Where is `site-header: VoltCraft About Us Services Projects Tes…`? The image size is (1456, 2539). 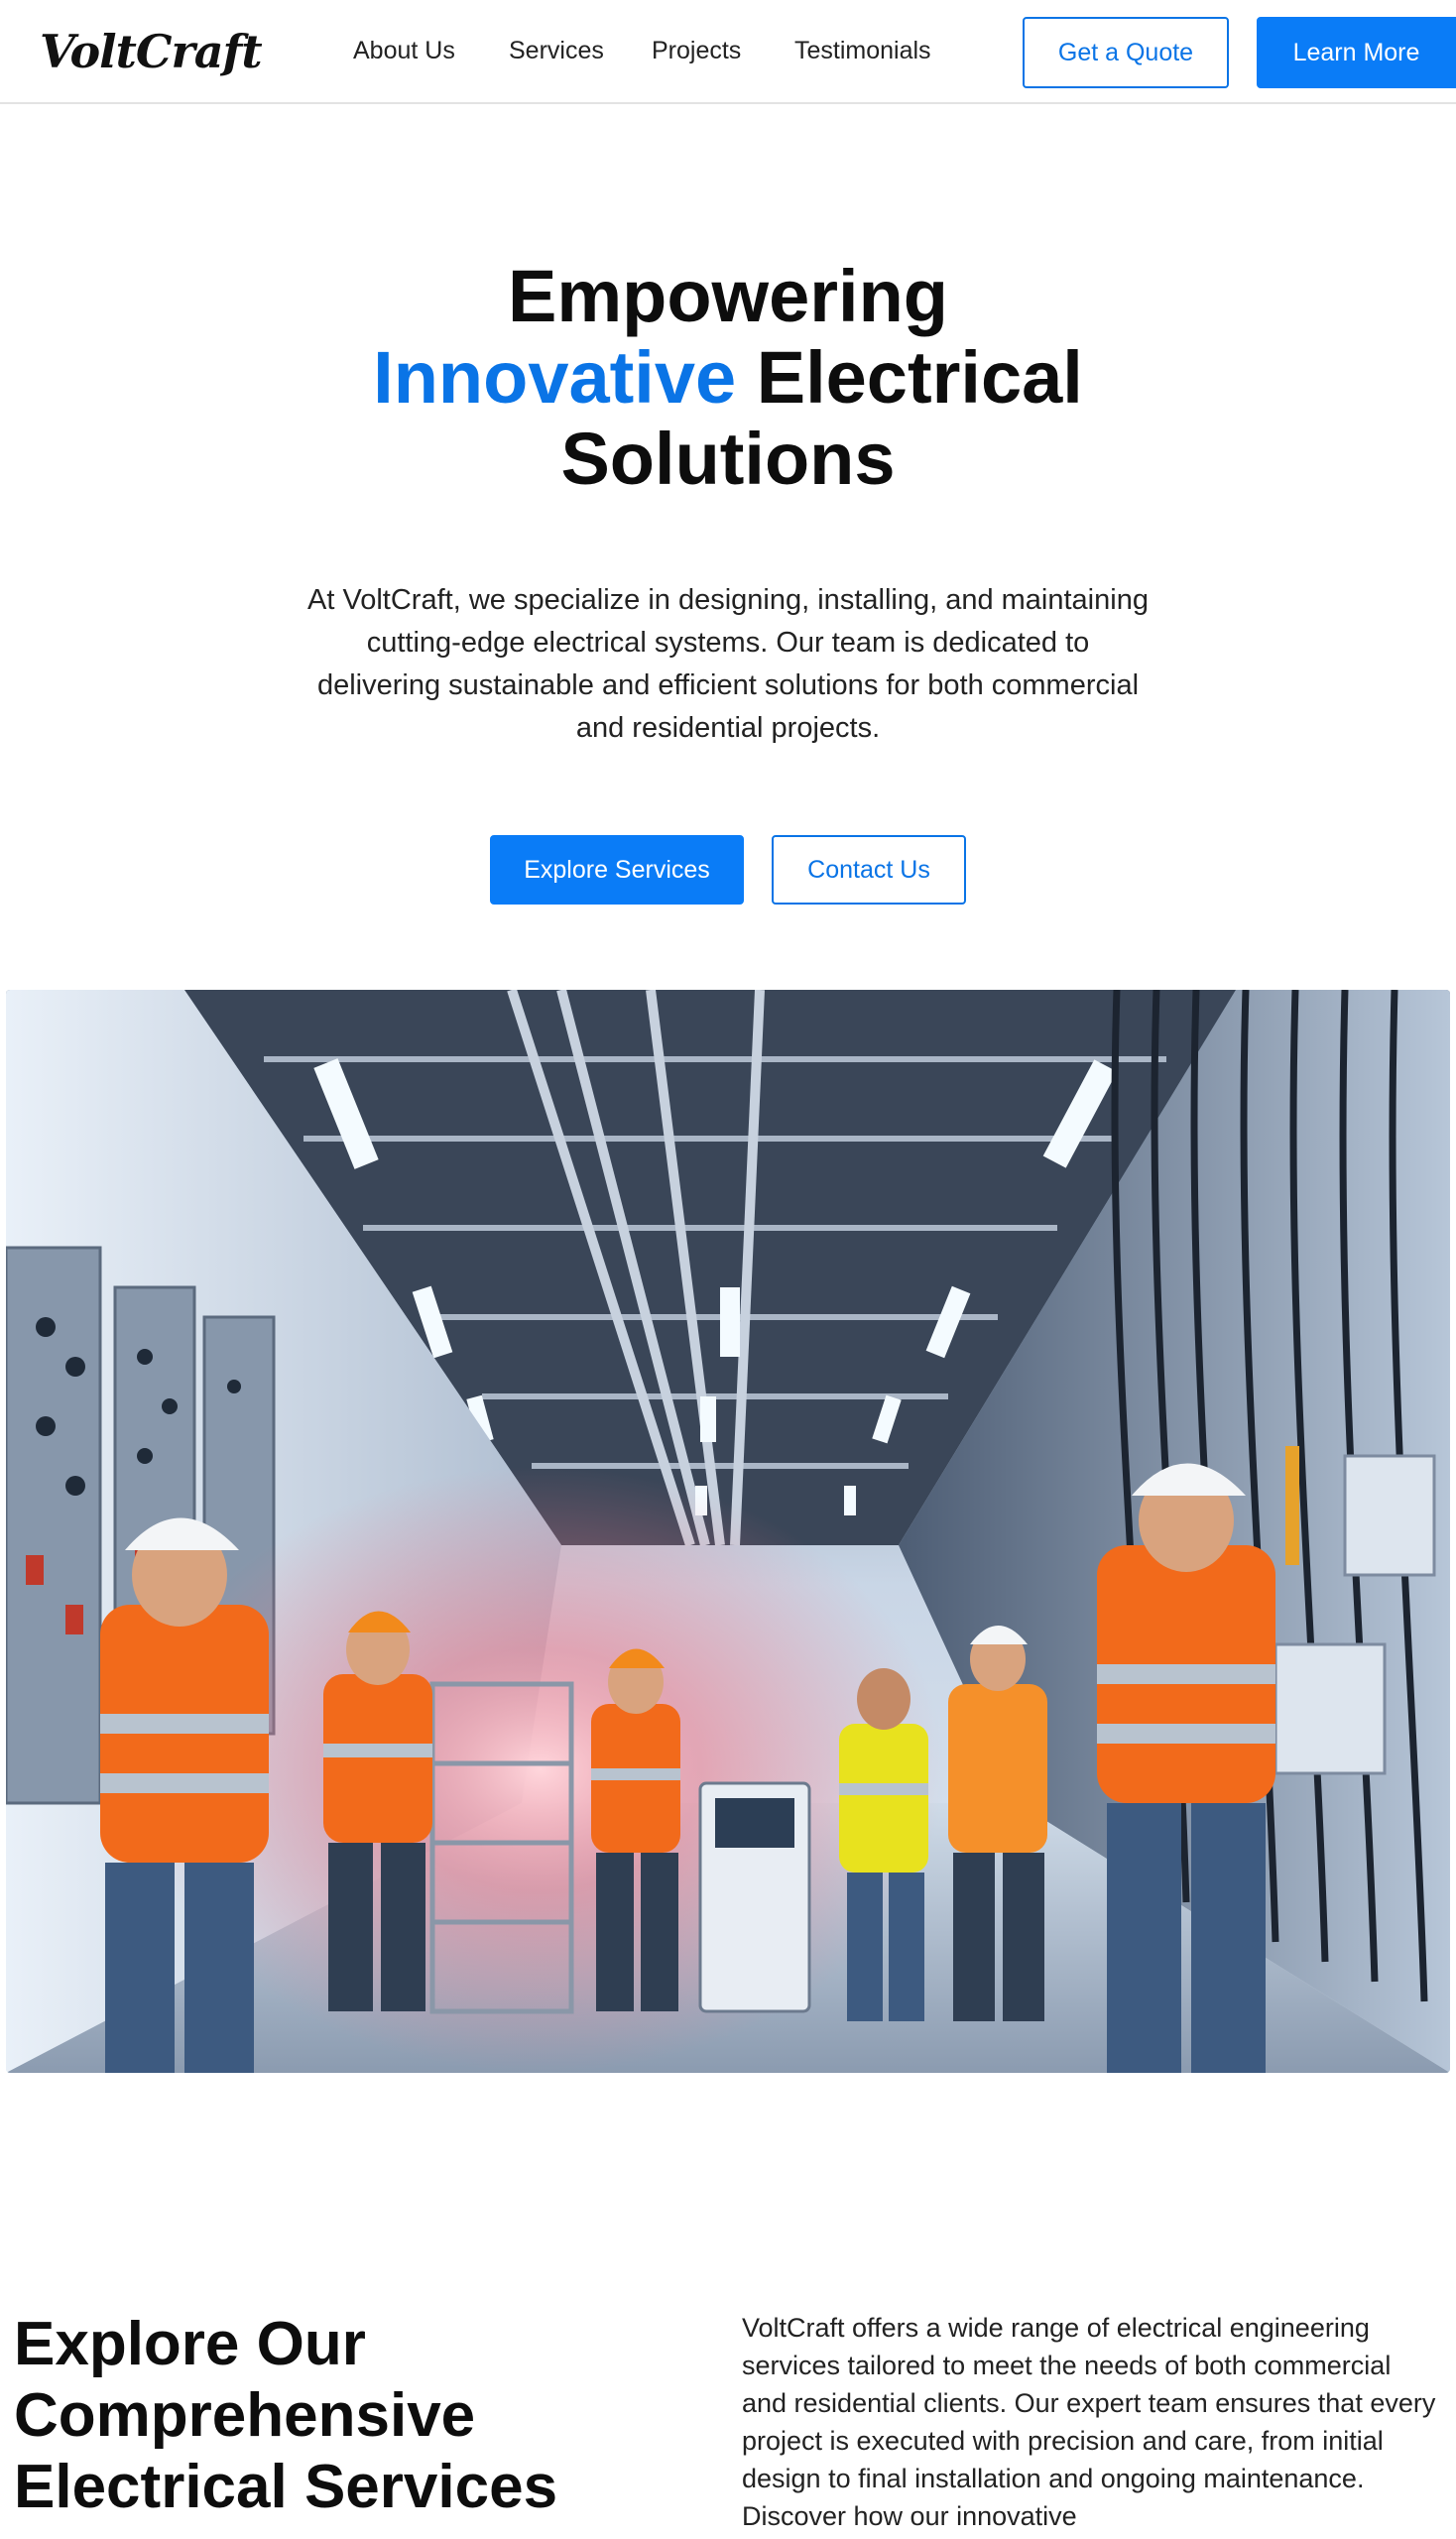 site-header: VoltCraft About Us Services Projects Tes… is located at coordinates (728, 52).